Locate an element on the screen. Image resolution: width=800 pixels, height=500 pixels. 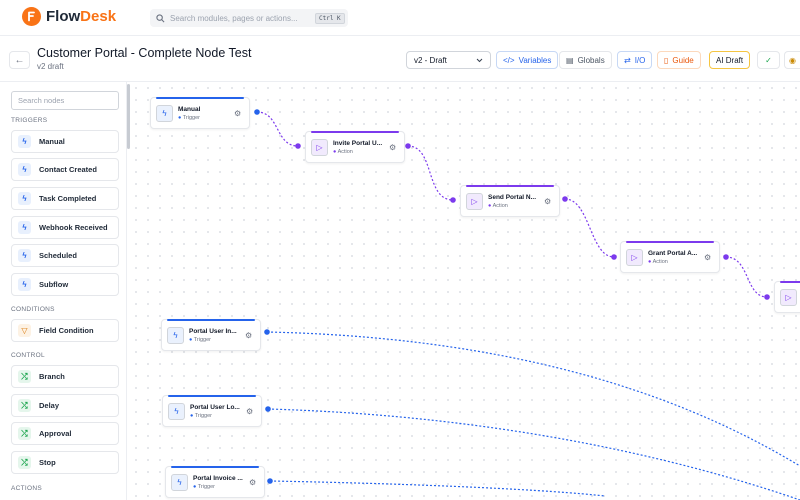
palette-item-branch: ⤮ Branch is located at coordinates (65, 376).